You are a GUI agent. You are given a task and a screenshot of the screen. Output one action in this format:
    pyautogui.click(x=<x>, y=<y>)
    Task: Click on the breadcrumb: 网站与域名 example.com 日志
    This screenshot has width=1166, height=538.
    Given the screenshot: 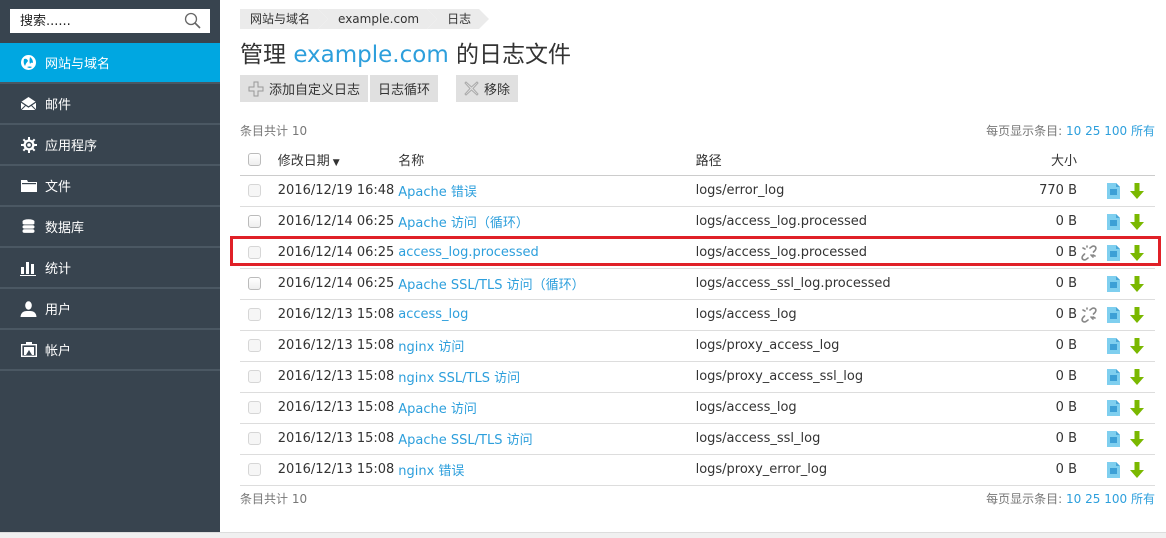 What is the action you would take?
    pyautogui.click(x=365, y=19)
    